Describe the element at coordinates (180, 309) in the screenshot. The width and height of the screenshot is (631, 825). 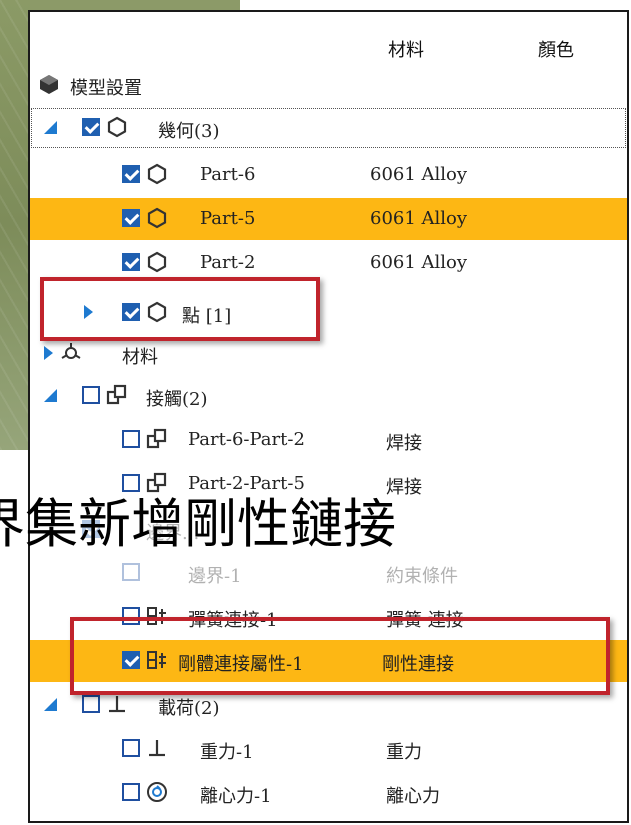
I see `annotation-box-point` at that location.